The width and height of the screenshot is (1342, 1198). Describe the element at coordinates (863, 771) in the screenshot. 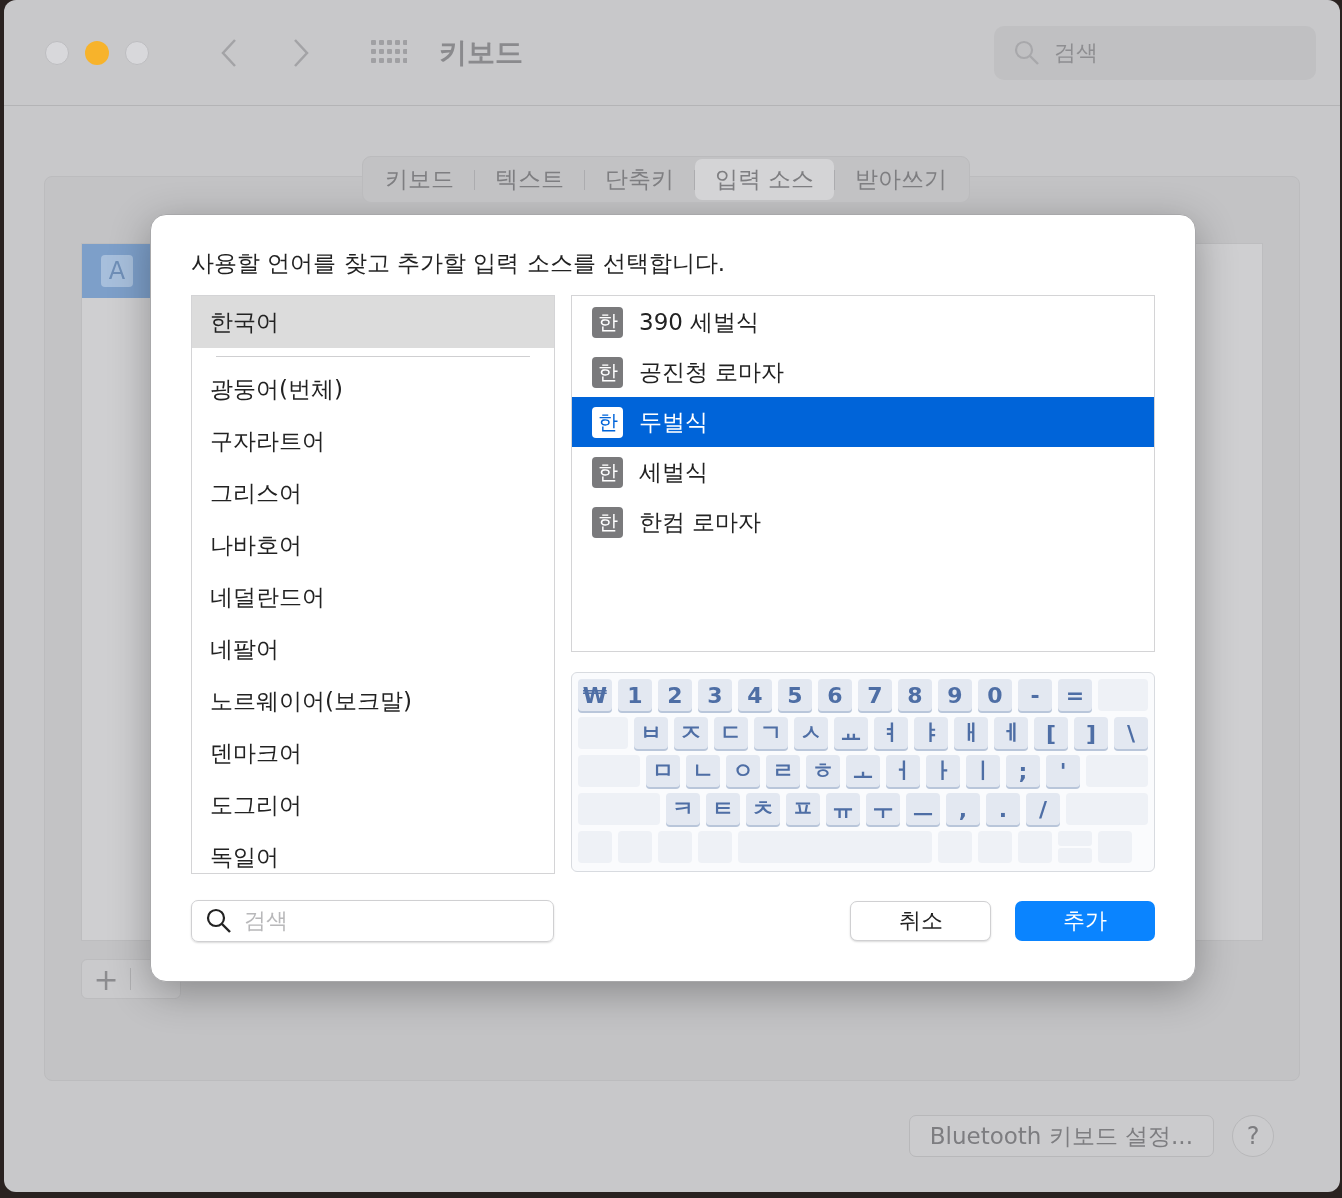

I see `key: ㅗ` at that location.